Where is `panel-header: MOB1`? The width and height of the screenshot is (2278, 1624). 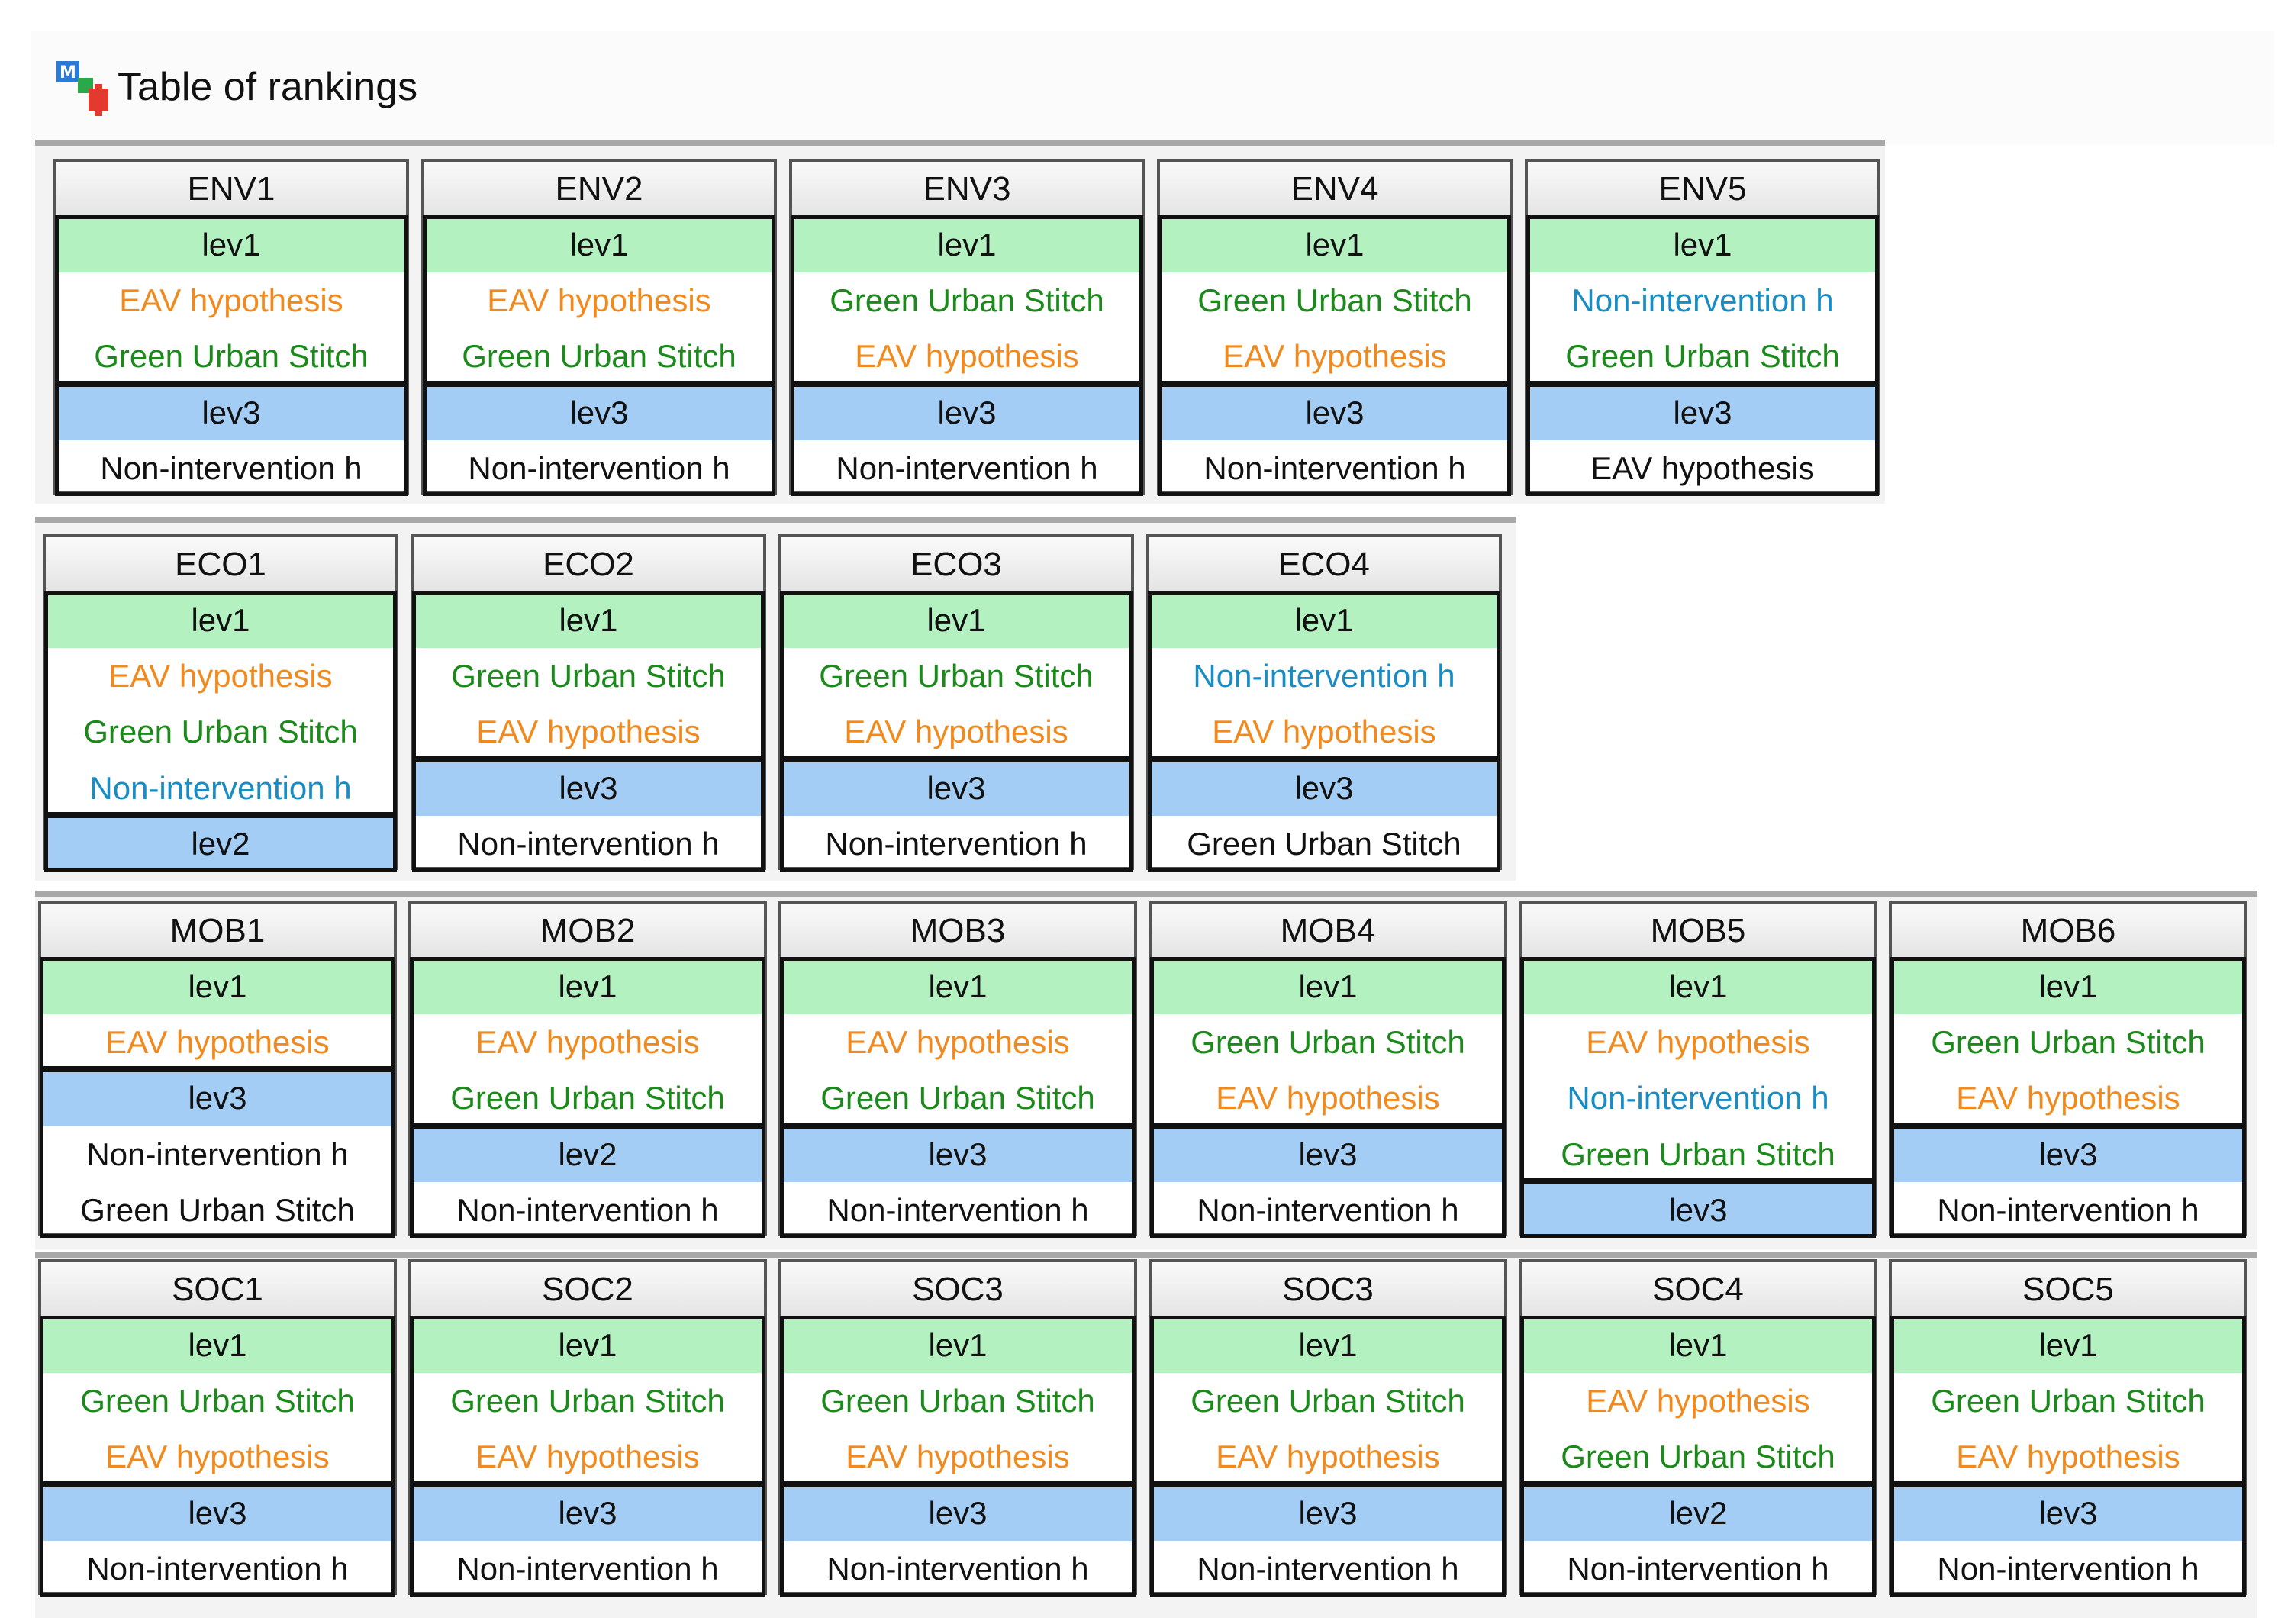 panel-header: MOB1 is located at coordinates (217, 932).